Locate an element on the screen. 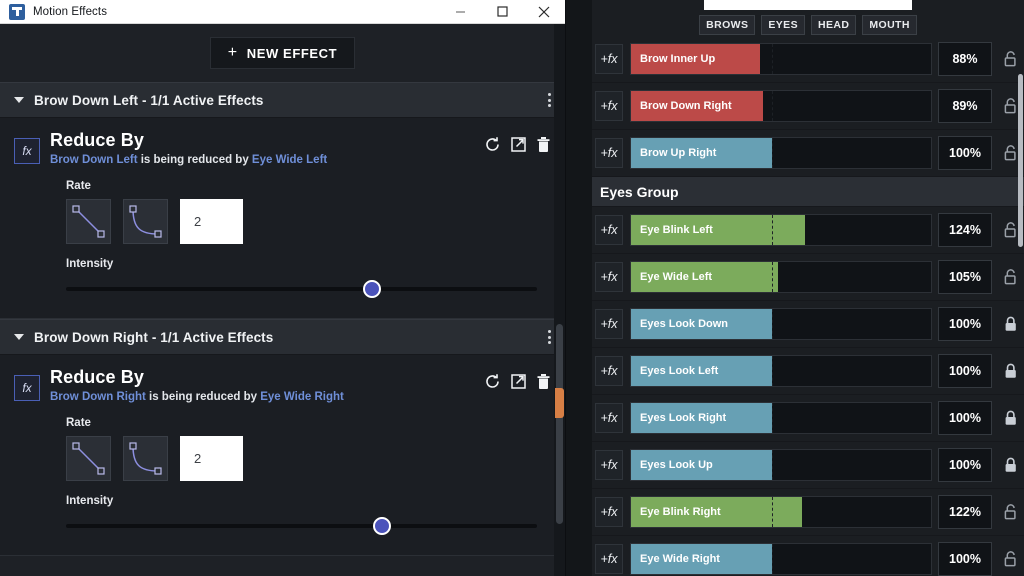 This screenshot has width=1024, height=576. tracker-row: +fx Eye Blink Left 124% is located at coordinates (808, 230).